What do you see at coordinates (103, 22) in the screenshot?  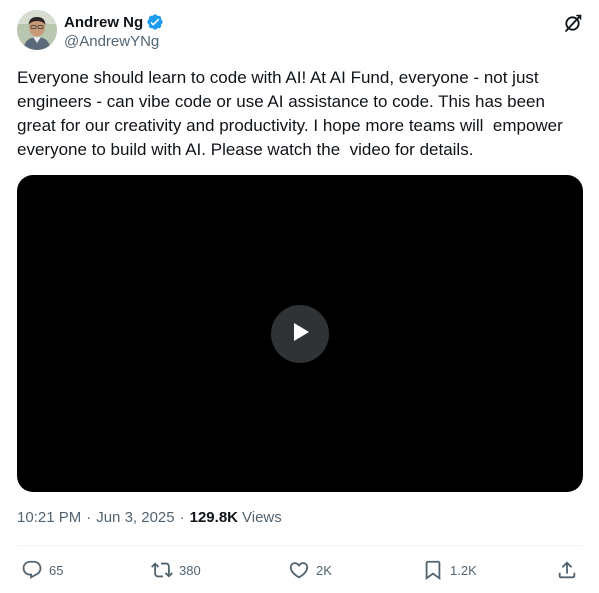 I see `display-name: Andrew Ng` at bounding box center [103, 22].